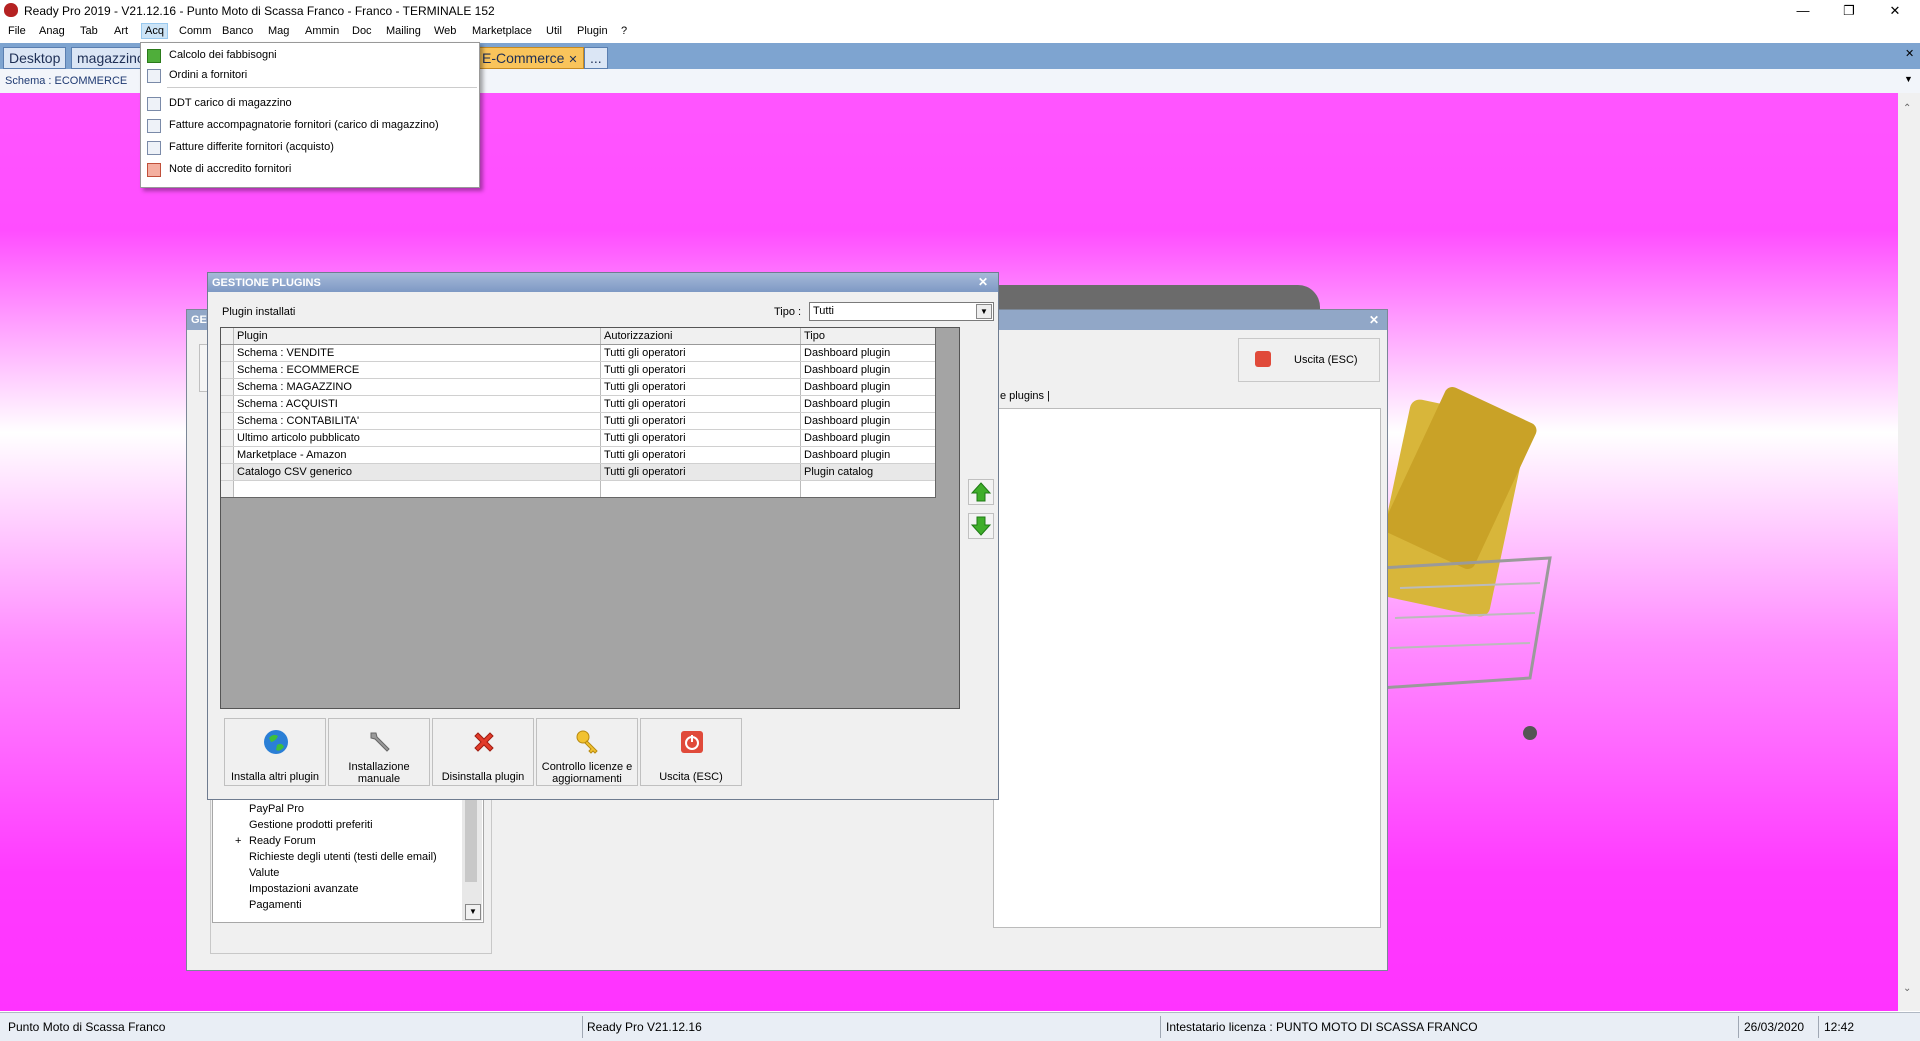 This screenshot has width=1920, height=1041. I want to click on tree-scroll-thumb, so click(471, 840).